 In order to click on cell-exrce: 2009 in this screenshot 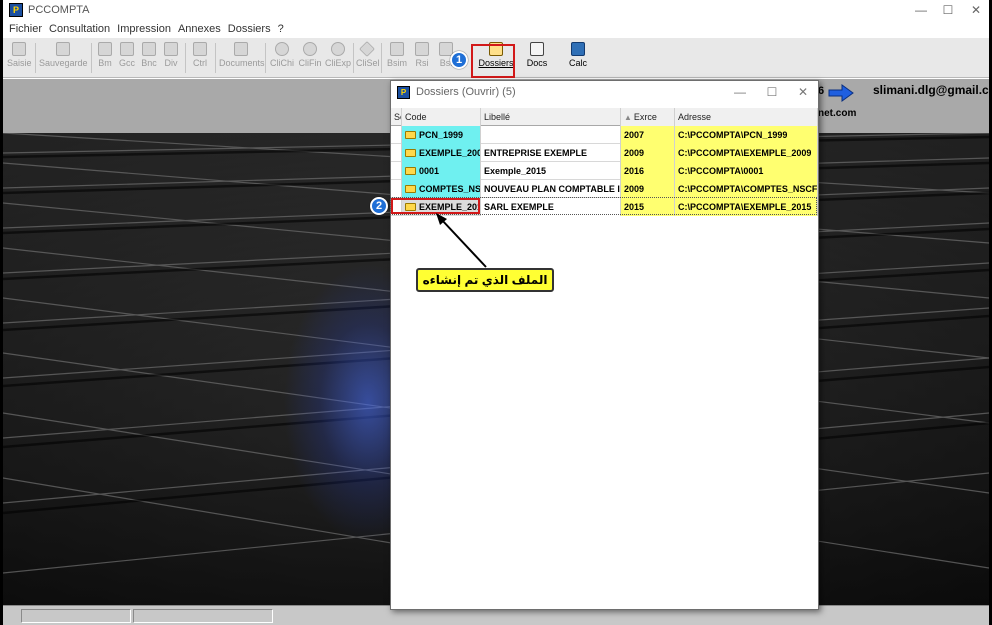, I will do `click(648, 189)`.